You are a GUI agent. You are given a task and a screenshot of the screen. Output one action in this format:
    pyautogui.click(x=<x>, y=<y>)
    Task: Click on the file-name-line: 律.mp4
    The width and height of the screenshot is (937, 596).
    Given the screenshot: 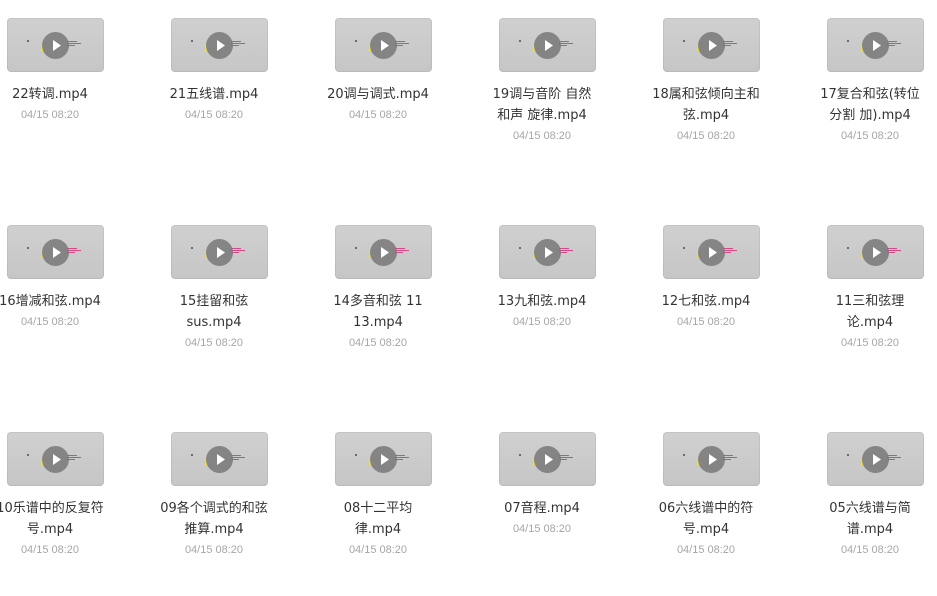 What is the action you would take?
    pyautogui.click(x=378, y=529)
    